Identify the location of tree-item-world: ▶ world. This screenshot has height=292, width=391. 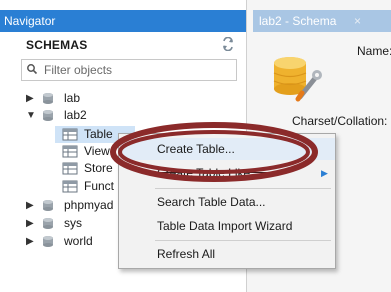
(71, 241).